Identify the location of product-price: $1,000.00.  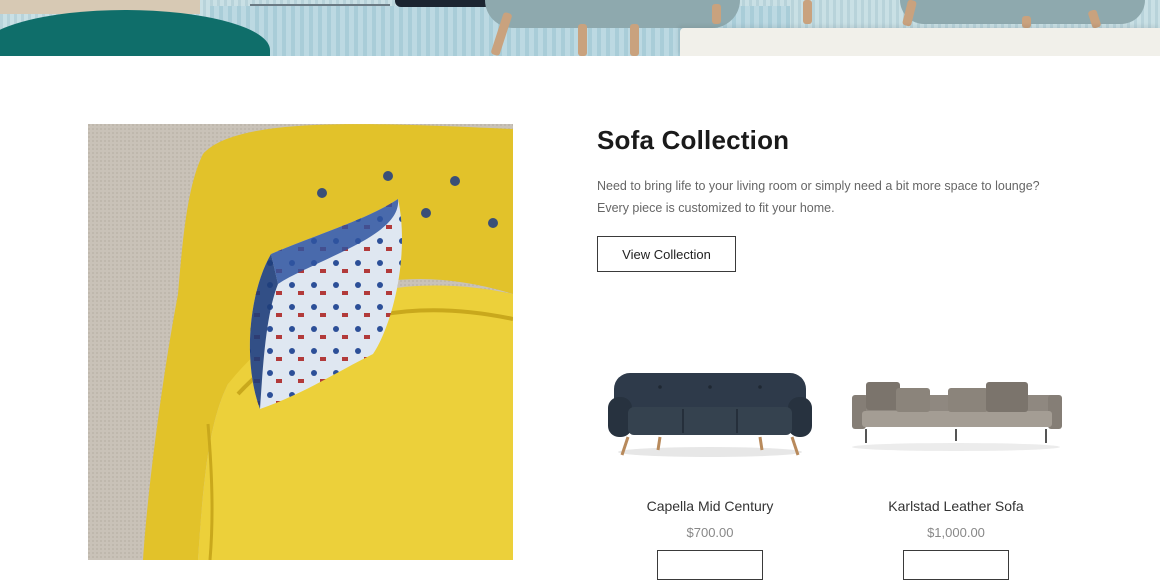
(956, 532).